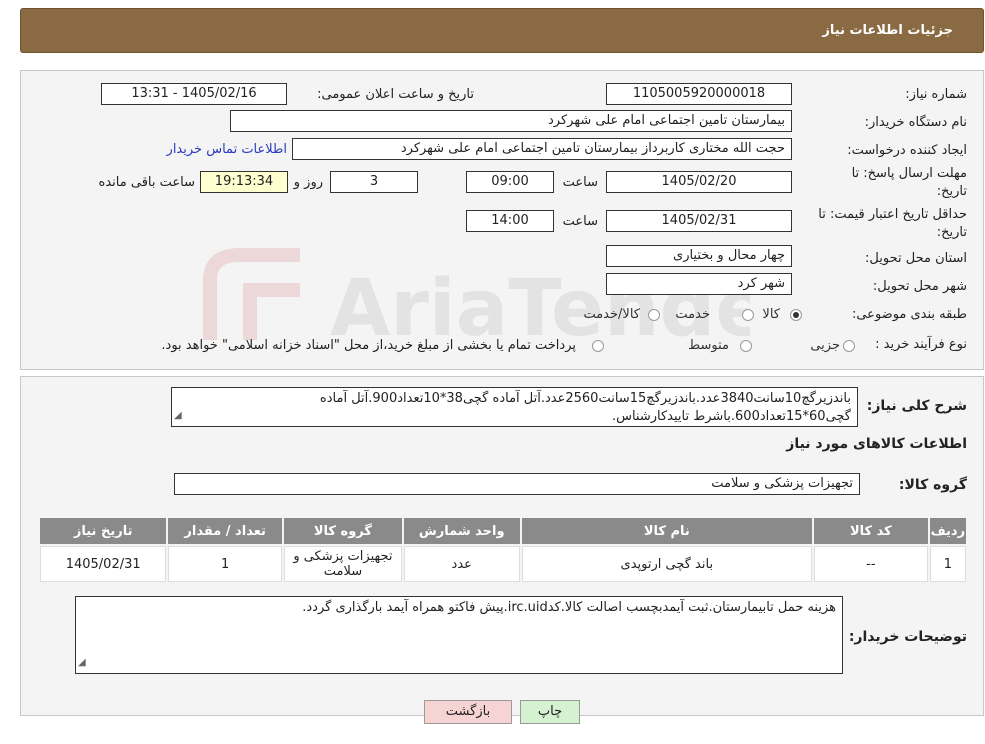  I want to click on buyer-notes-label: توضیحات خریدار:, so click(907, 637).